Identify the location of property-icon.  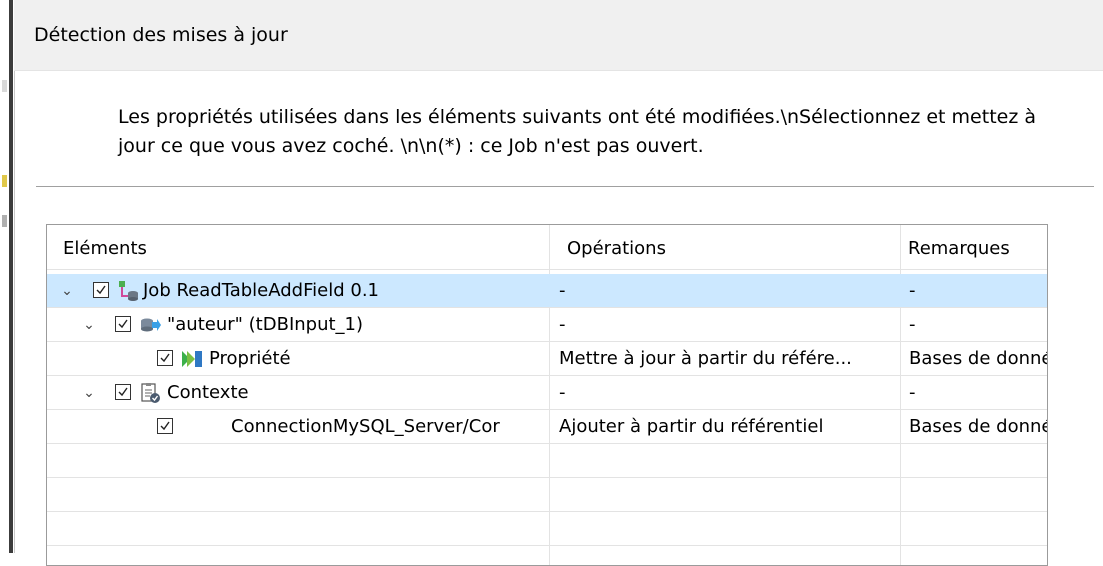
(192, 359).